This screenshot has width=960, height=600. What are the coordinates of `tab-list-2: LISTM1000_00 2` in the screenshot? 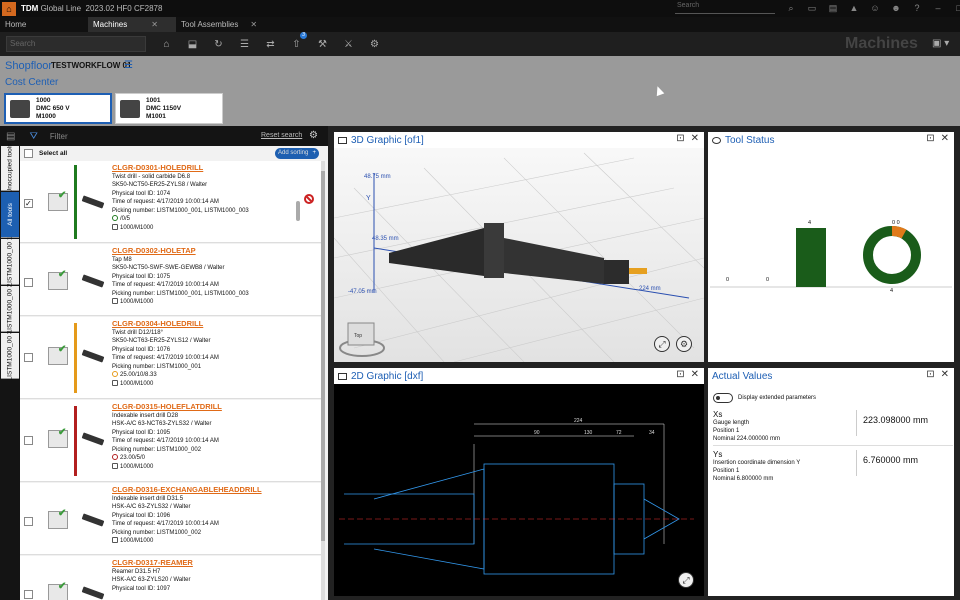 It's located at (10, 308).